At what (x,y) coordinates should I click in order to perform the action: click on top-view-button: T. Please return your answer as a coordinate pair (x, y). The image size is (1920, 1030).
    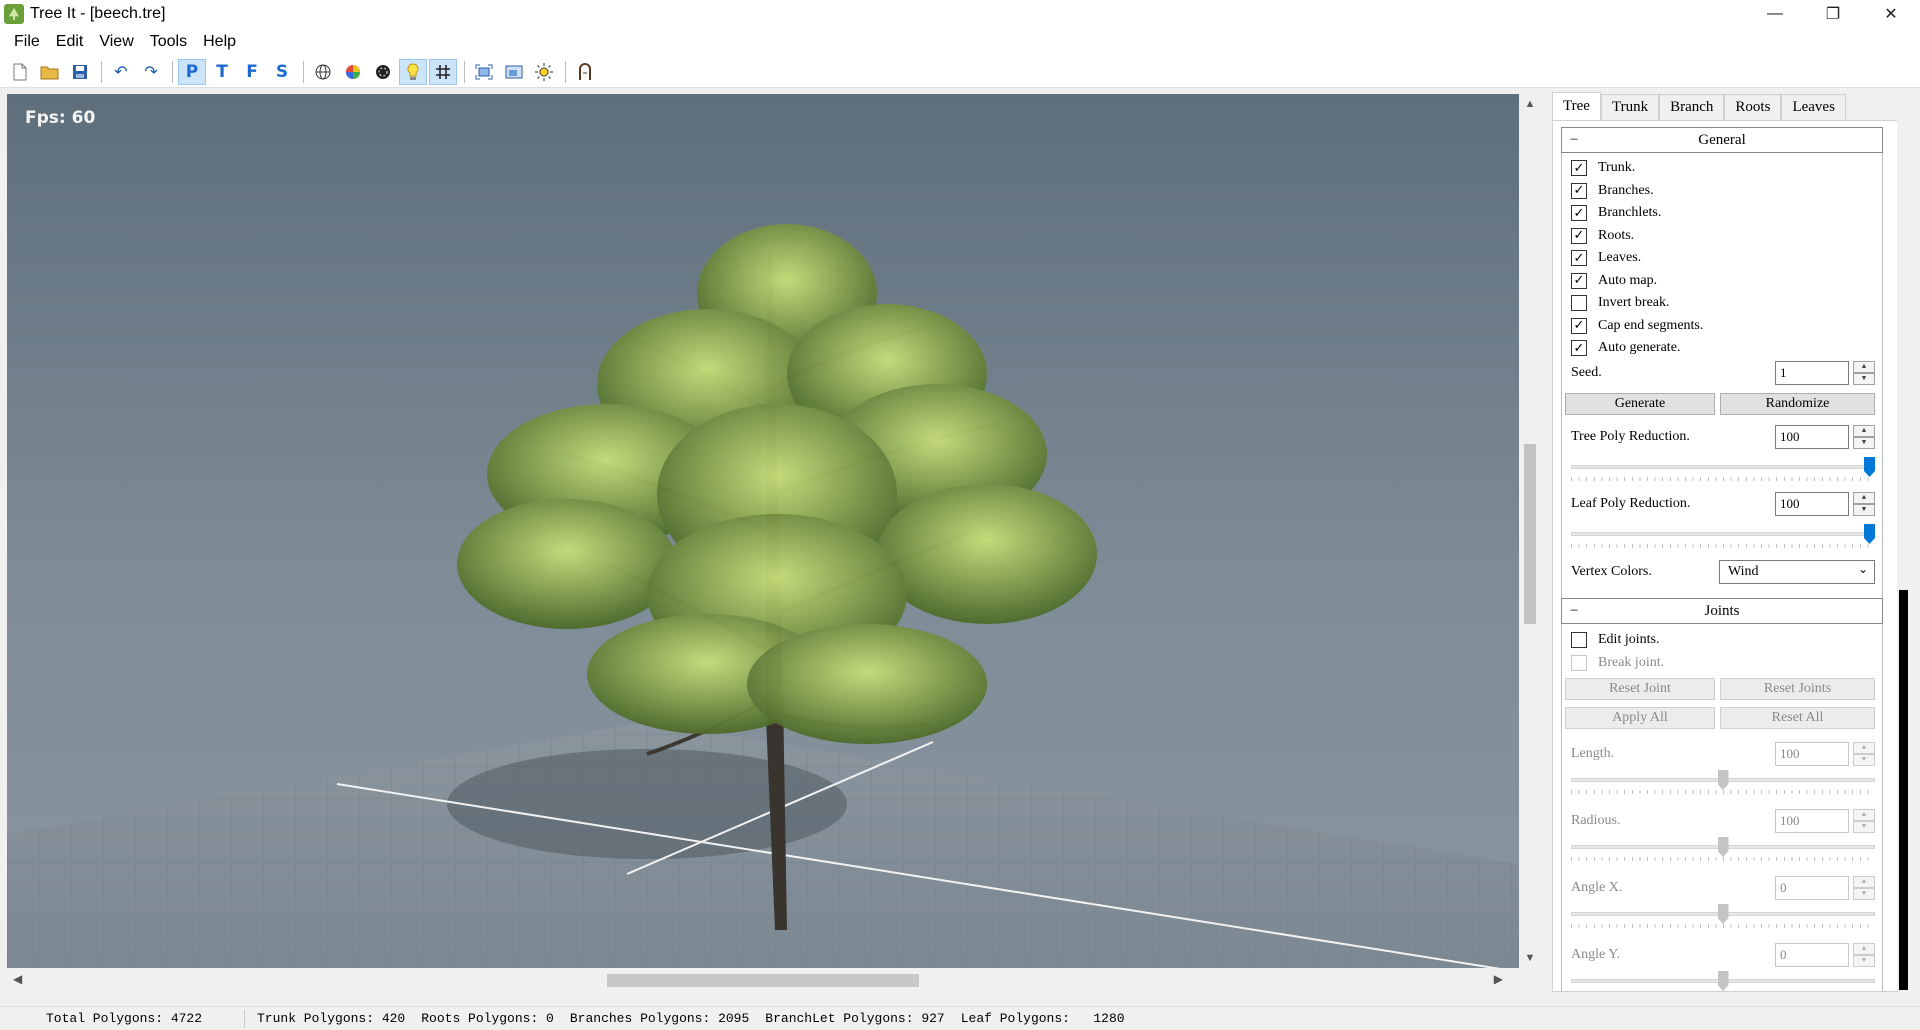
    Looking at the image, I should click on (222, 72).